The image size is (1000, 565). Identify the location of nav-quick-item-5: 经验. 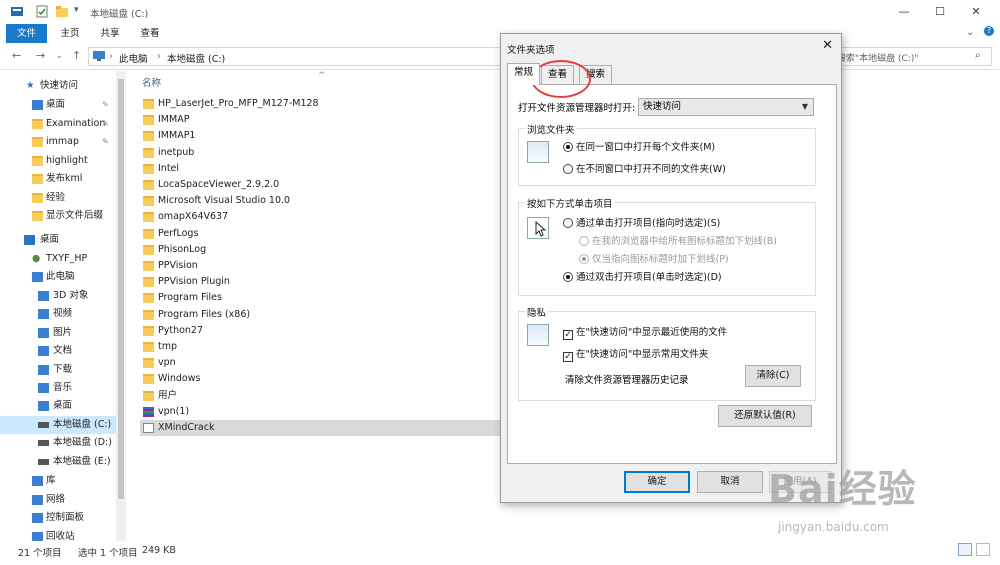
(62, 198).